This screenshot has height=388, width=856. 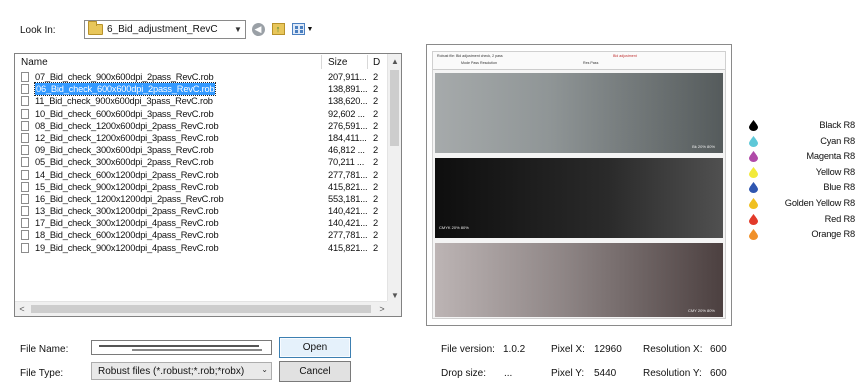 What do you see at coordinates (454, 227) in the screenshot?
I see `band-label: CMYK 20% 80%` at bounding box center [454, 227].